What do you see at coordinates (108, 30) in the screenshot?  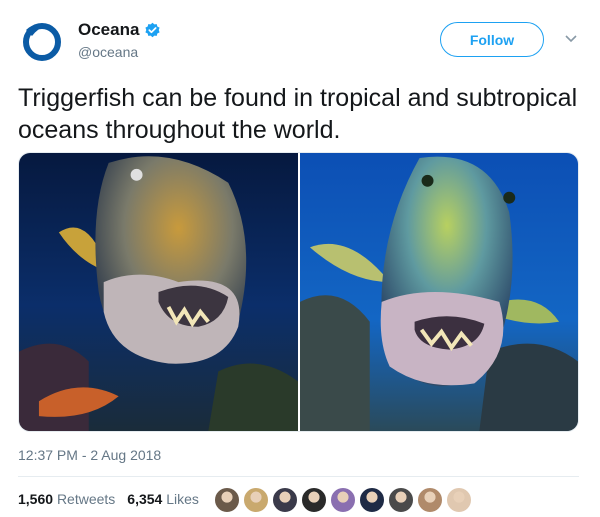 I see `display-name: Oceana` at bounding box center [108, 30].